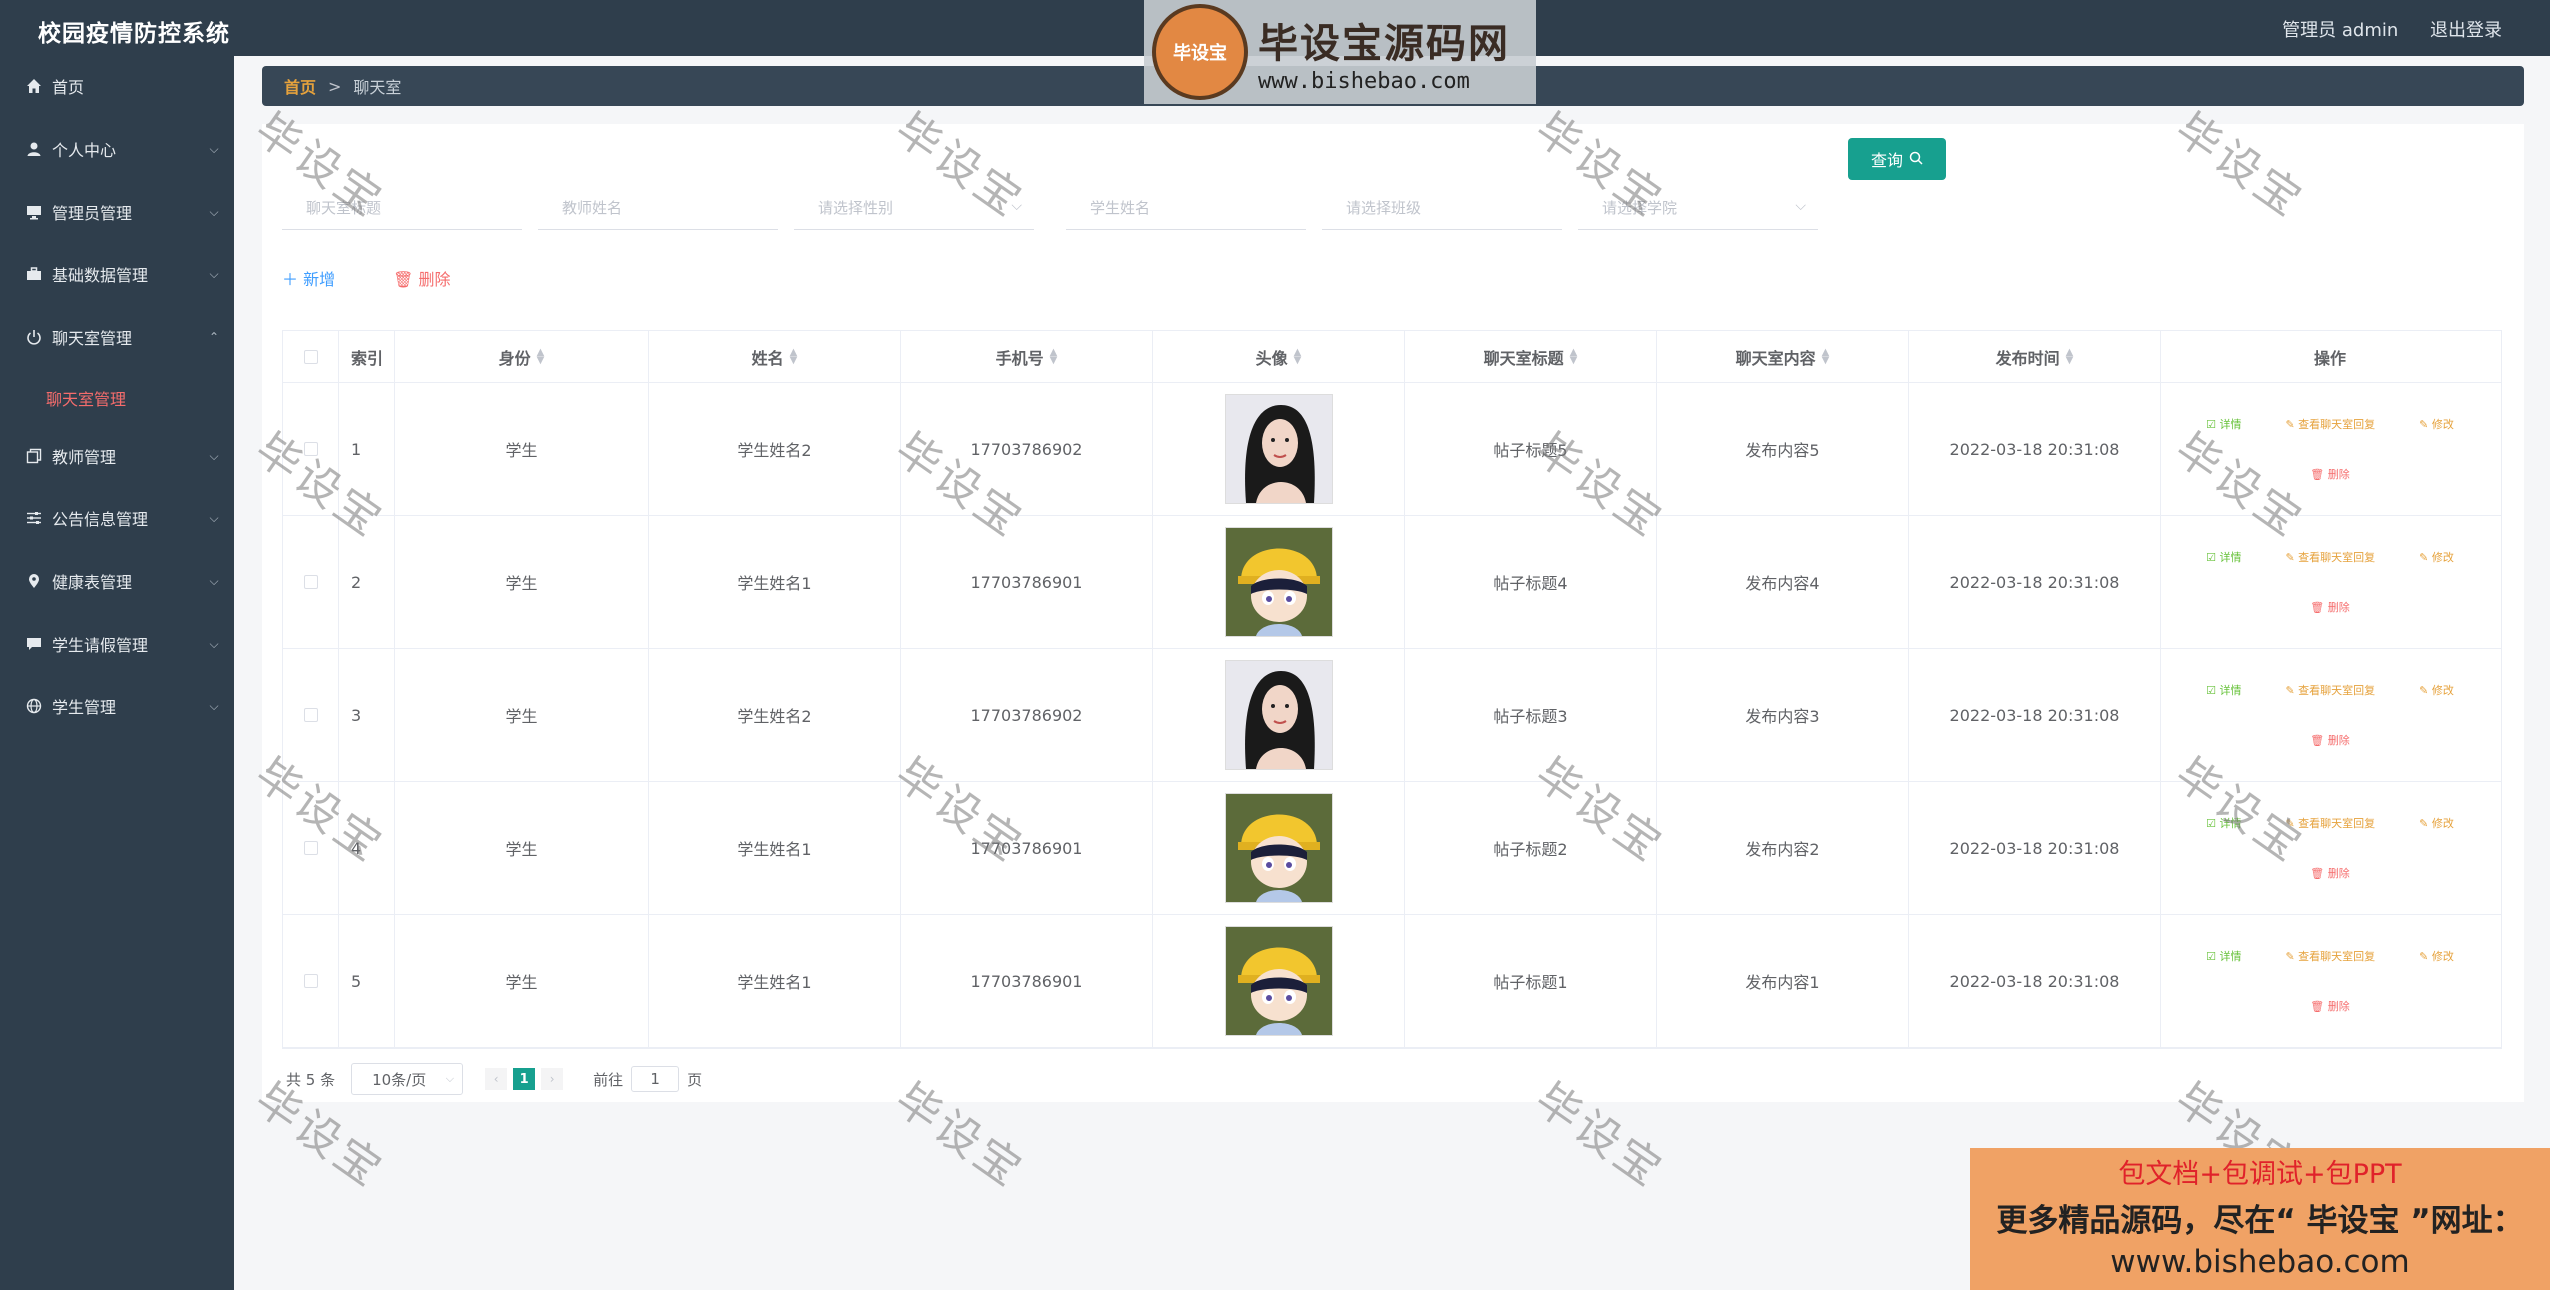 The image size is (2550, 1290). I want to click on delete-label: 删除, so click(2338, 873).